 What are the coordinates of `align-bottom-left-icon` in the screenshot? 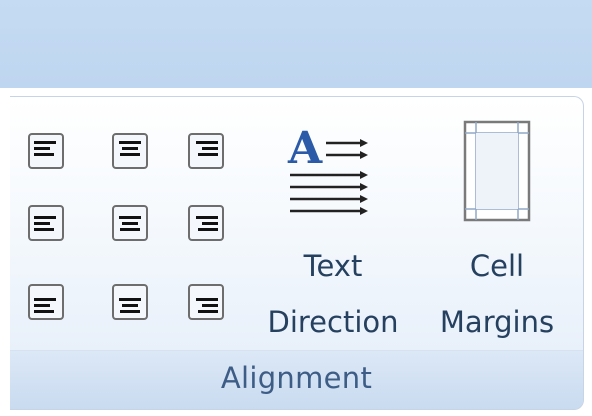 It's located at (46, 302).